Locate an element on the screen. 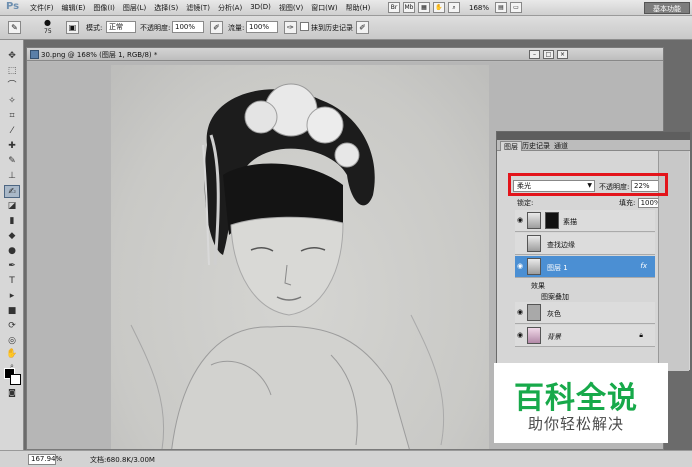 This screenshot has height=467, width=692. highlight-box is located at coordinates (588, 184).